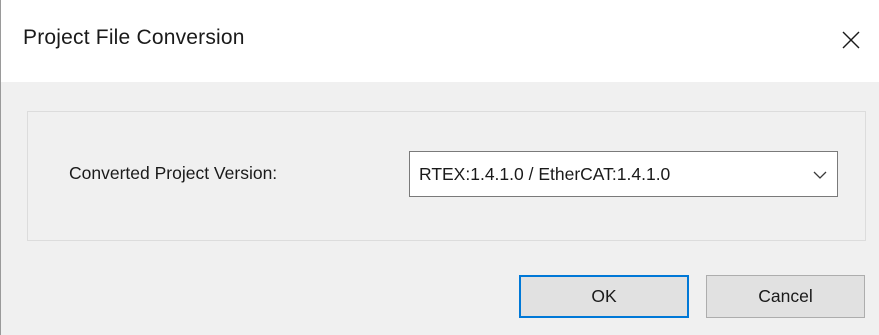 The height and width of the screenshot is (335, 879). I want to click on converted-version-label: Converted Project Version:, so click(173, 173).